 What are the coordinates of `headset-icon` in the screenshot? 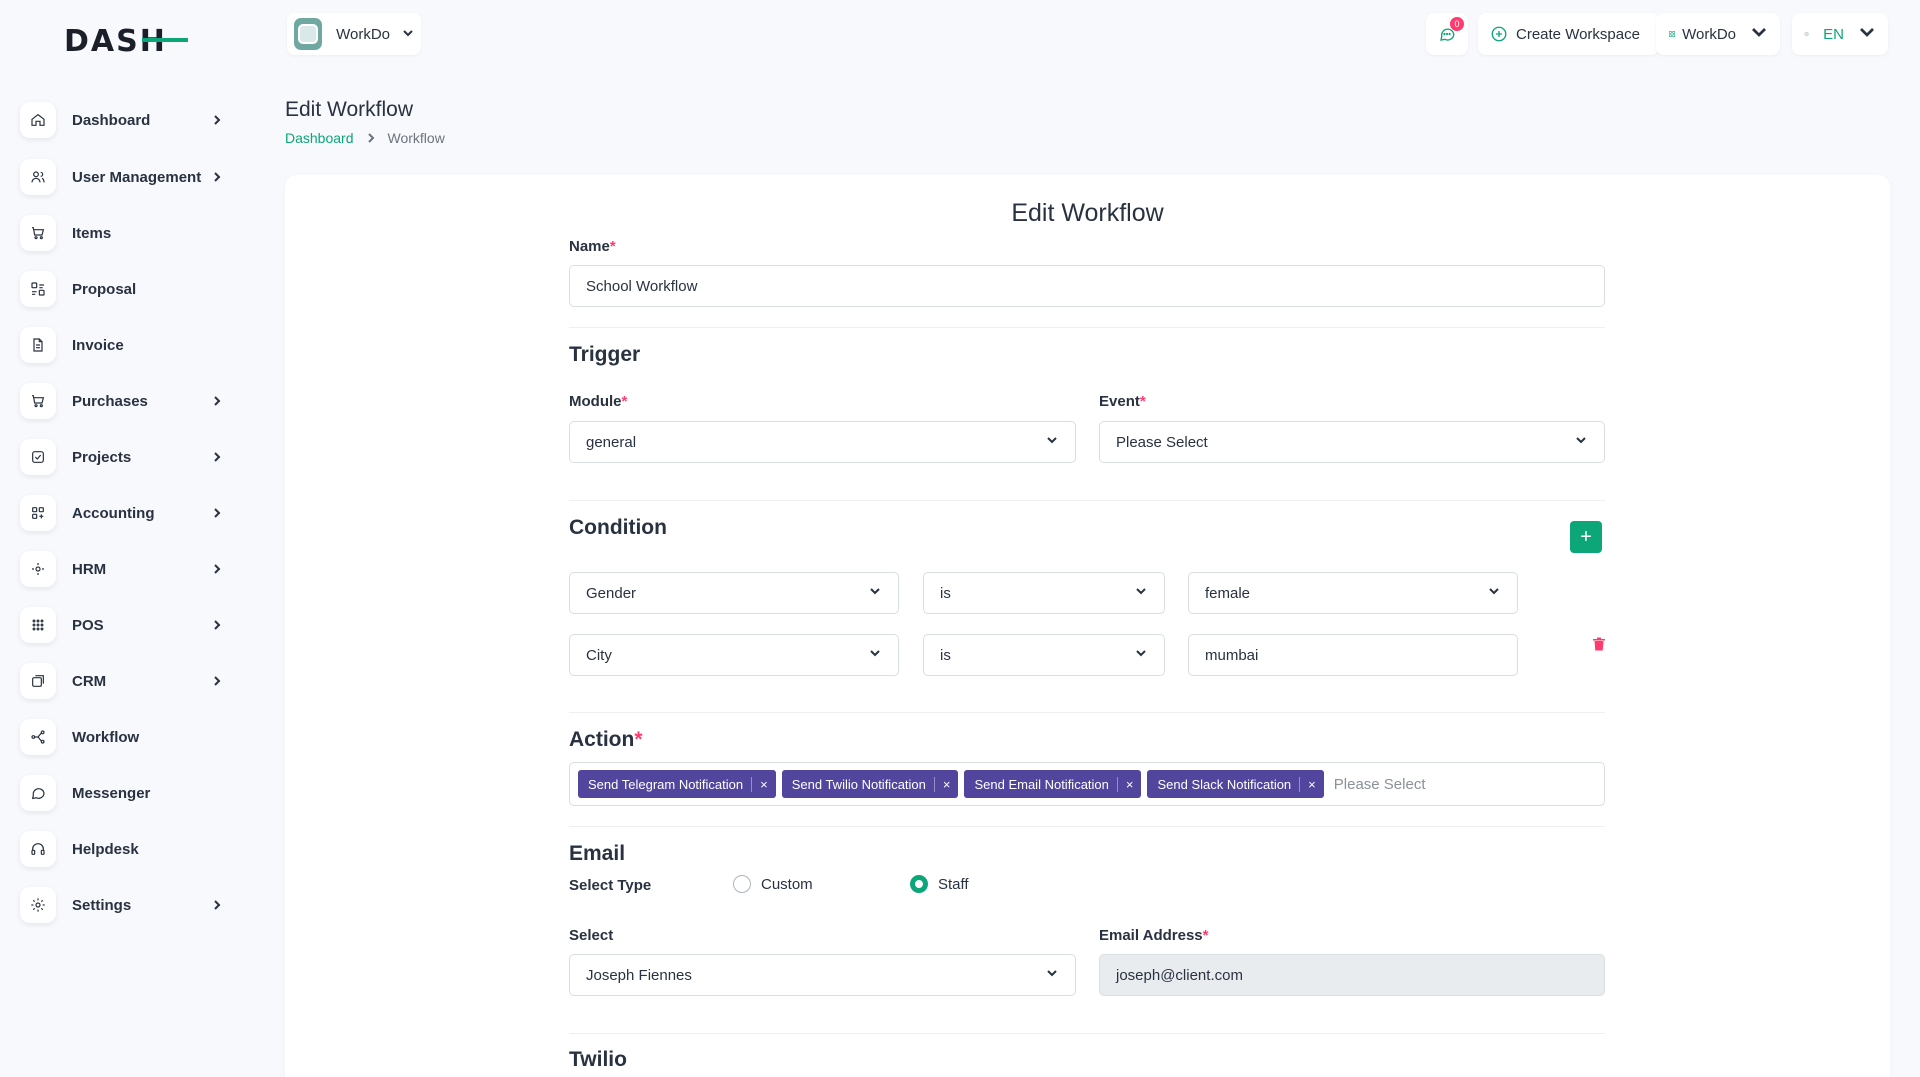 It's located at (38, 849).